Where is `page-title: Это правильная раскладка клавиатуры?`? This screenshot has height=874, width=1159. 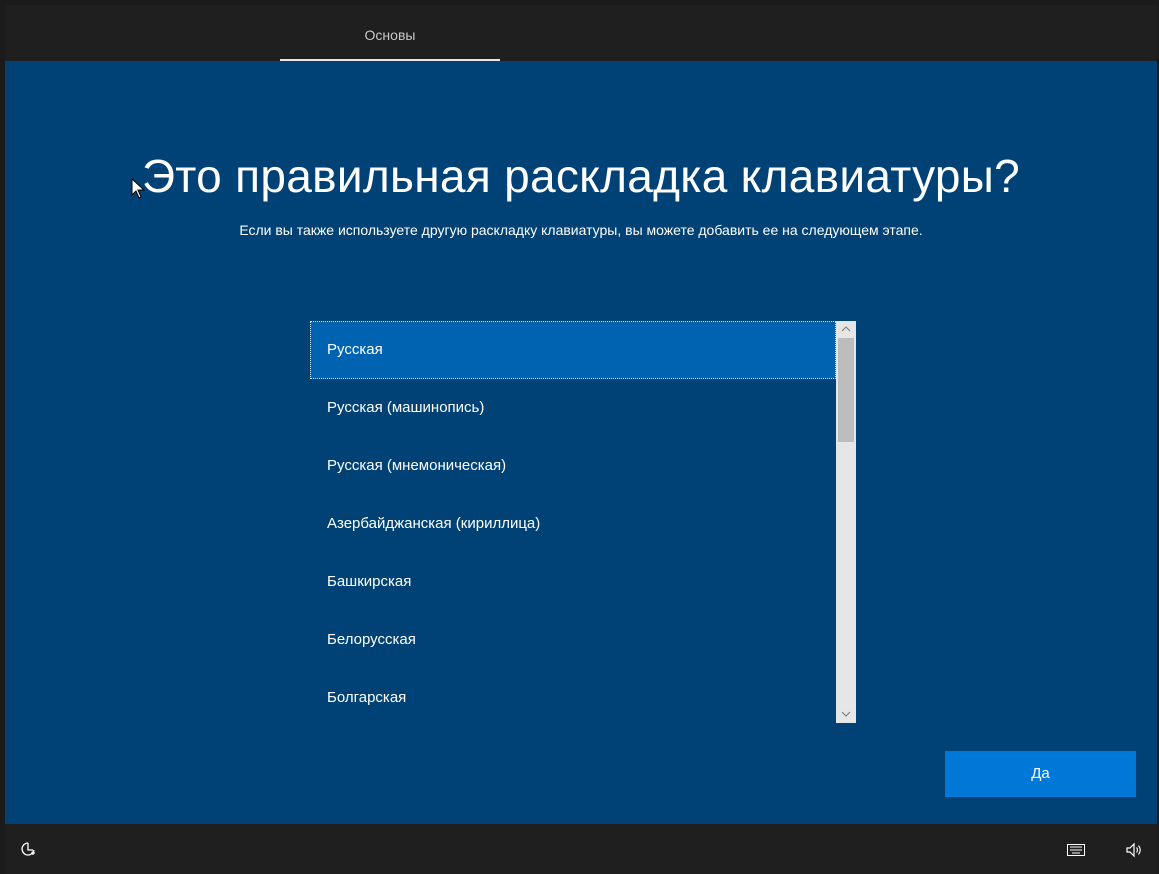 page-title: Это правильная раскладка клавиатуры? is located at coordinates (581, 176).